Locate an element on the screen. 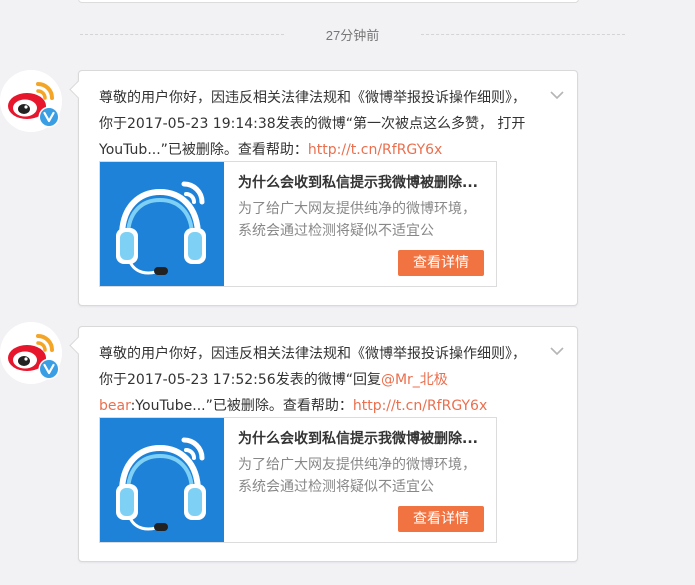 Image resolution: width=695 pixels, height=585 pixels. time-divider-label: 27分钟前 is located at coordinates (352, 35).